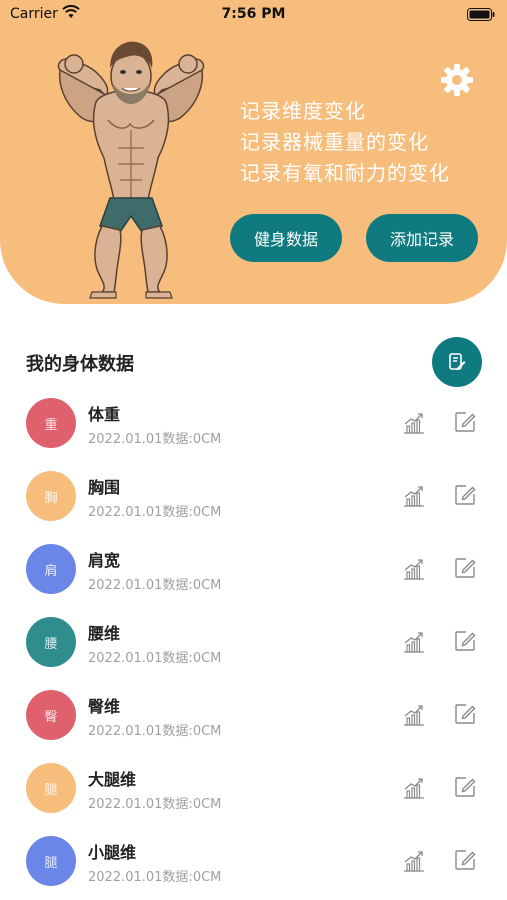  What do you see at coordinates (51, 642) in the screenshot?
I see `item-avatar: 腰` at bounding box center [51, 642].